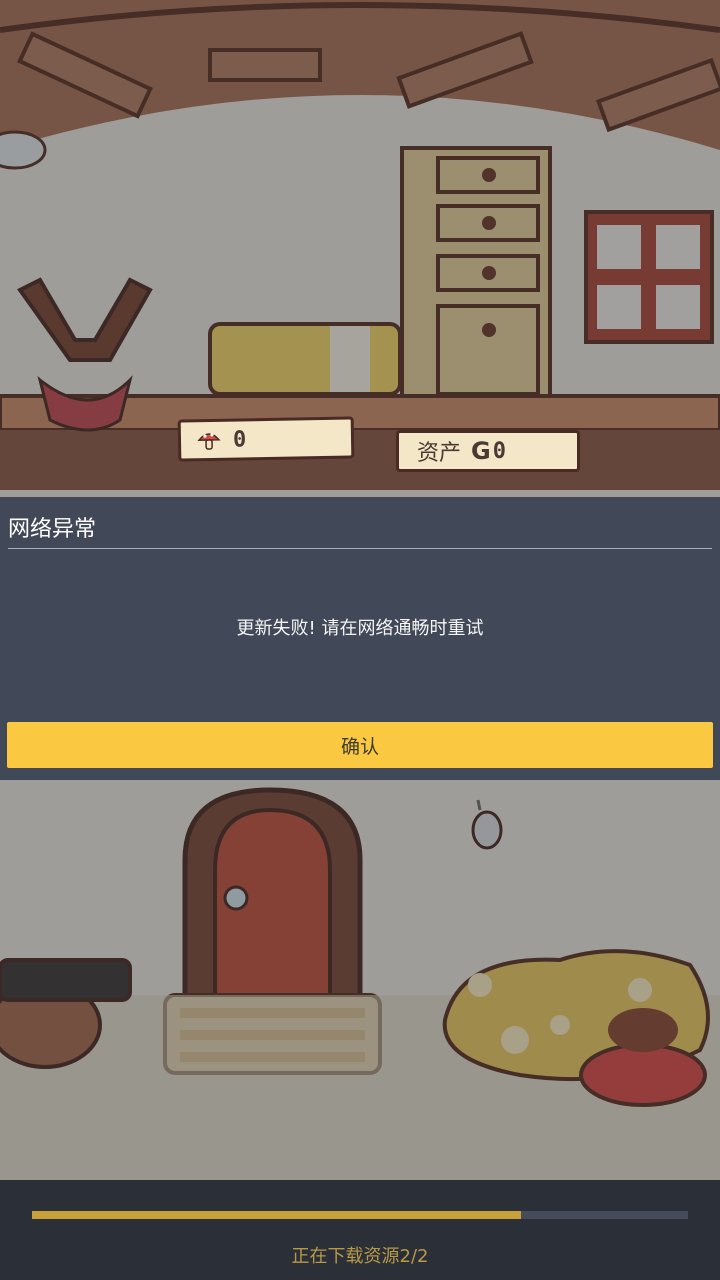  Describe the element at coordinates (360, 628) in the screenshot. I see `dialog-message: 更新失败! 请在网络通畅时重试` at that location.